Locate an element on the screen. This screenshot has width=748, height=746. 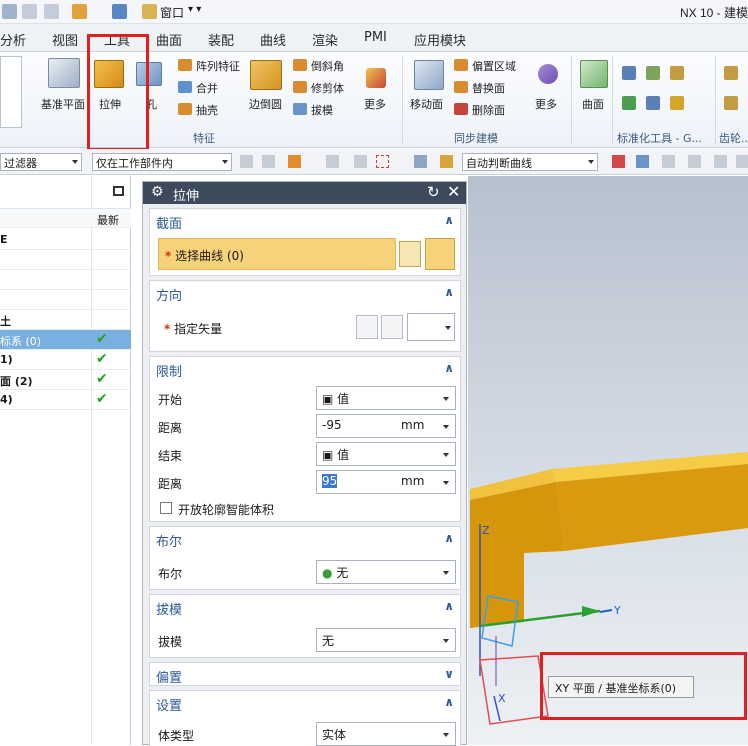
feature-icon is located at coordinates (79, 11).